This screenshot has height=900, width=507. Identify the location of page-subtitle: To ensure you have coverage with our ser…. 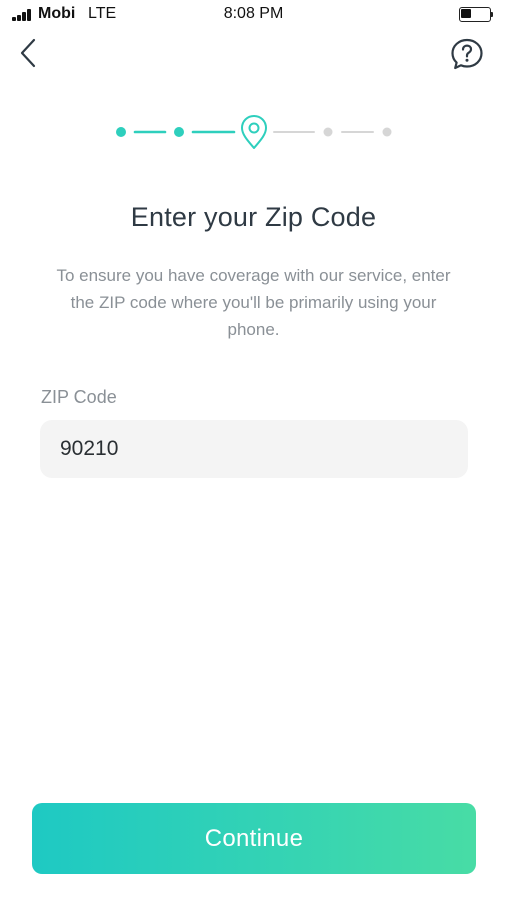
(253, 302).